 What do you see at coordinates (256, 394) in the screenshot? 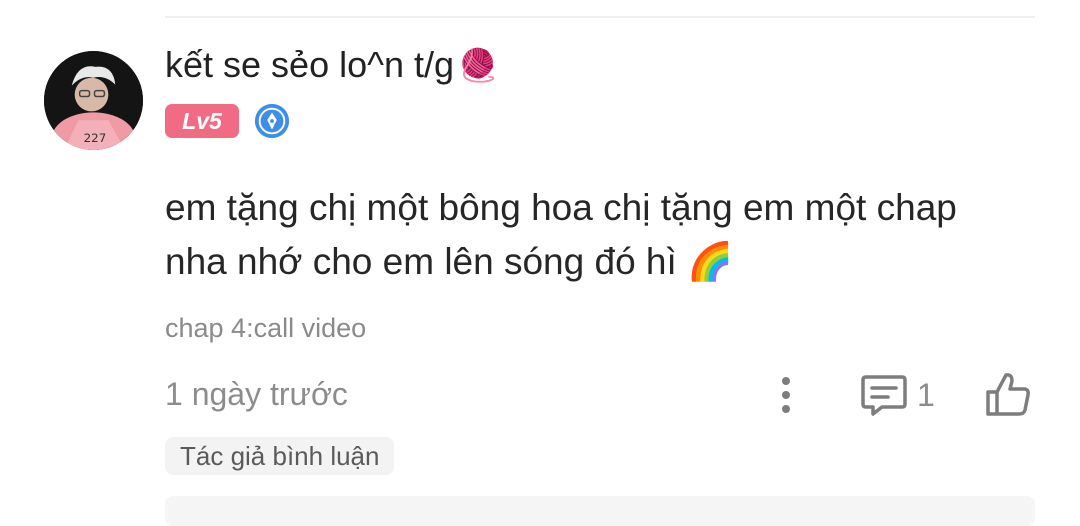
I see `comment-timestamp: 1 ngày trước` at bounding box center [256, 394].